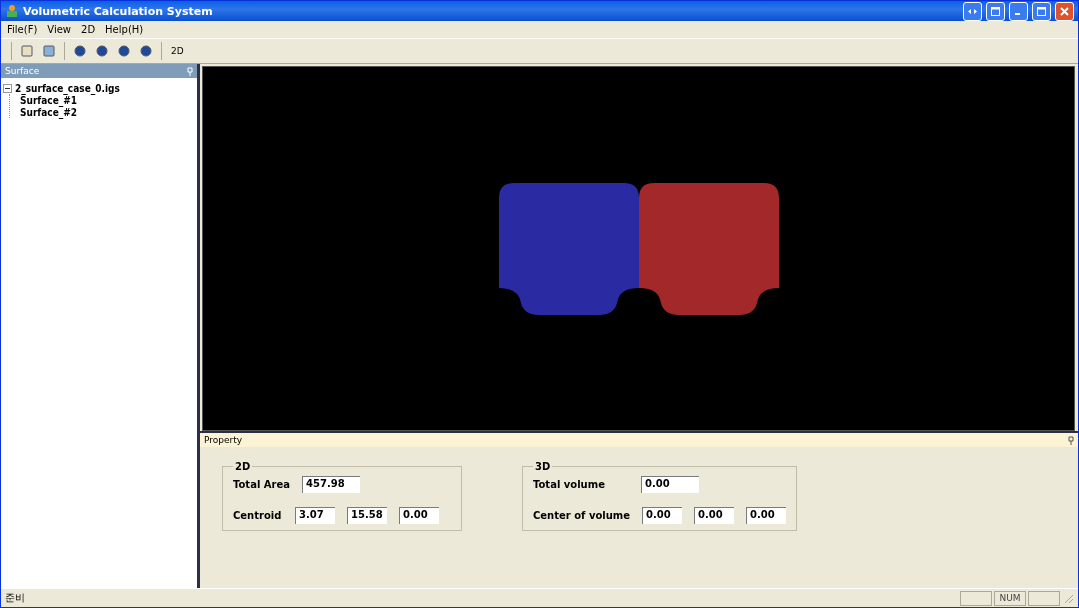  What do you see at coordinates (124, 29) in the screenshot?
I see `menu-item: Help(H)` at bounding box center [124, 29].